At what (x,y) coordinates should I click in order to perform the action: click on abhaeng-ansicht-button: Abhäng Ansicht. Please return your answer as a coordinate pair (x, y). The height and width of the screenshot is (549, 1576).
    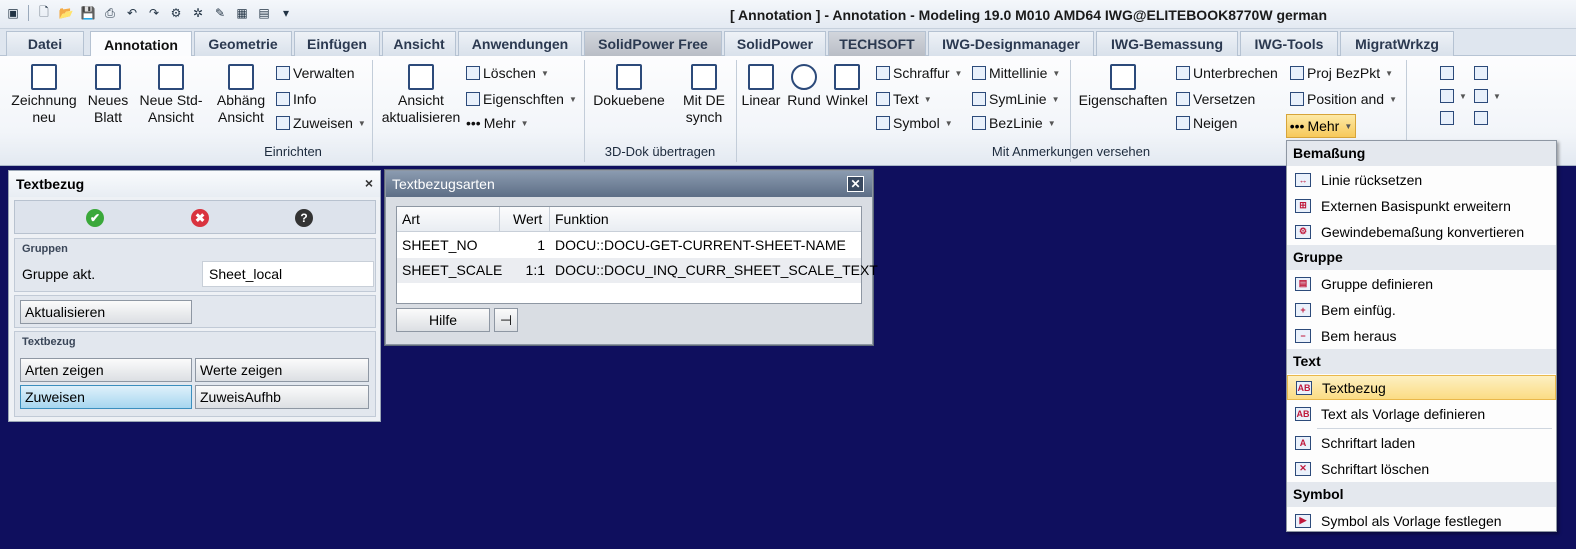
    Looking at the image, I should click on (241, 95).